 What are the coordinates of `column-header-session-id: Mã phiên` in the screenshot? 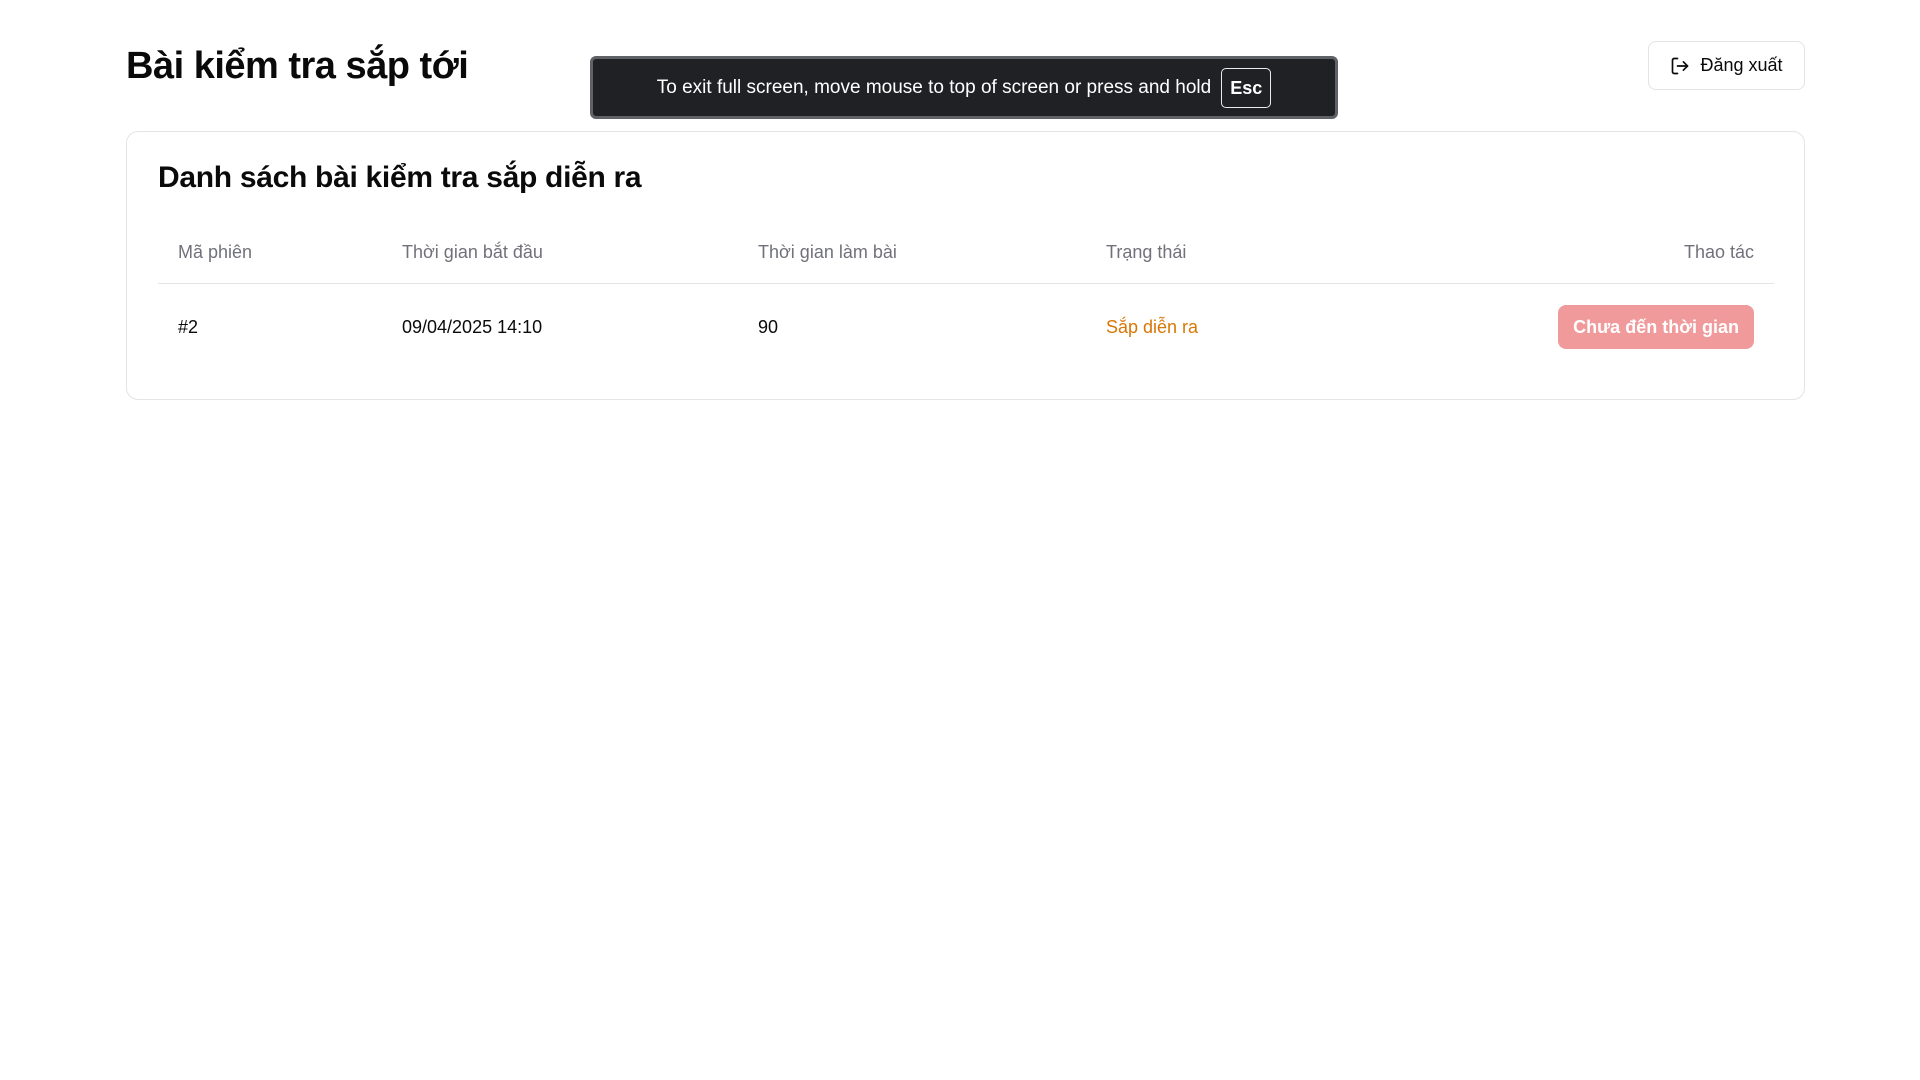 It's located at (215, 252).